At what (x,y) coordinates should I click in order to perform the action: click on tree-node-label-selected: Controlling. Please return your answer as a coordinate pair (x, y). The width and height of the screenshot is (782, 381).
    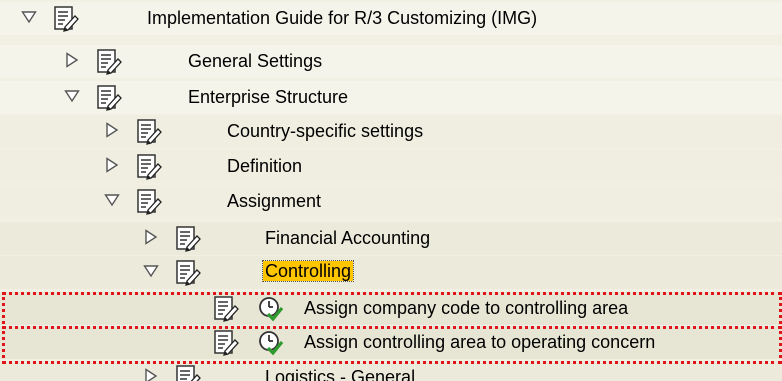
    Looking at the image, I should click on (308, 271).